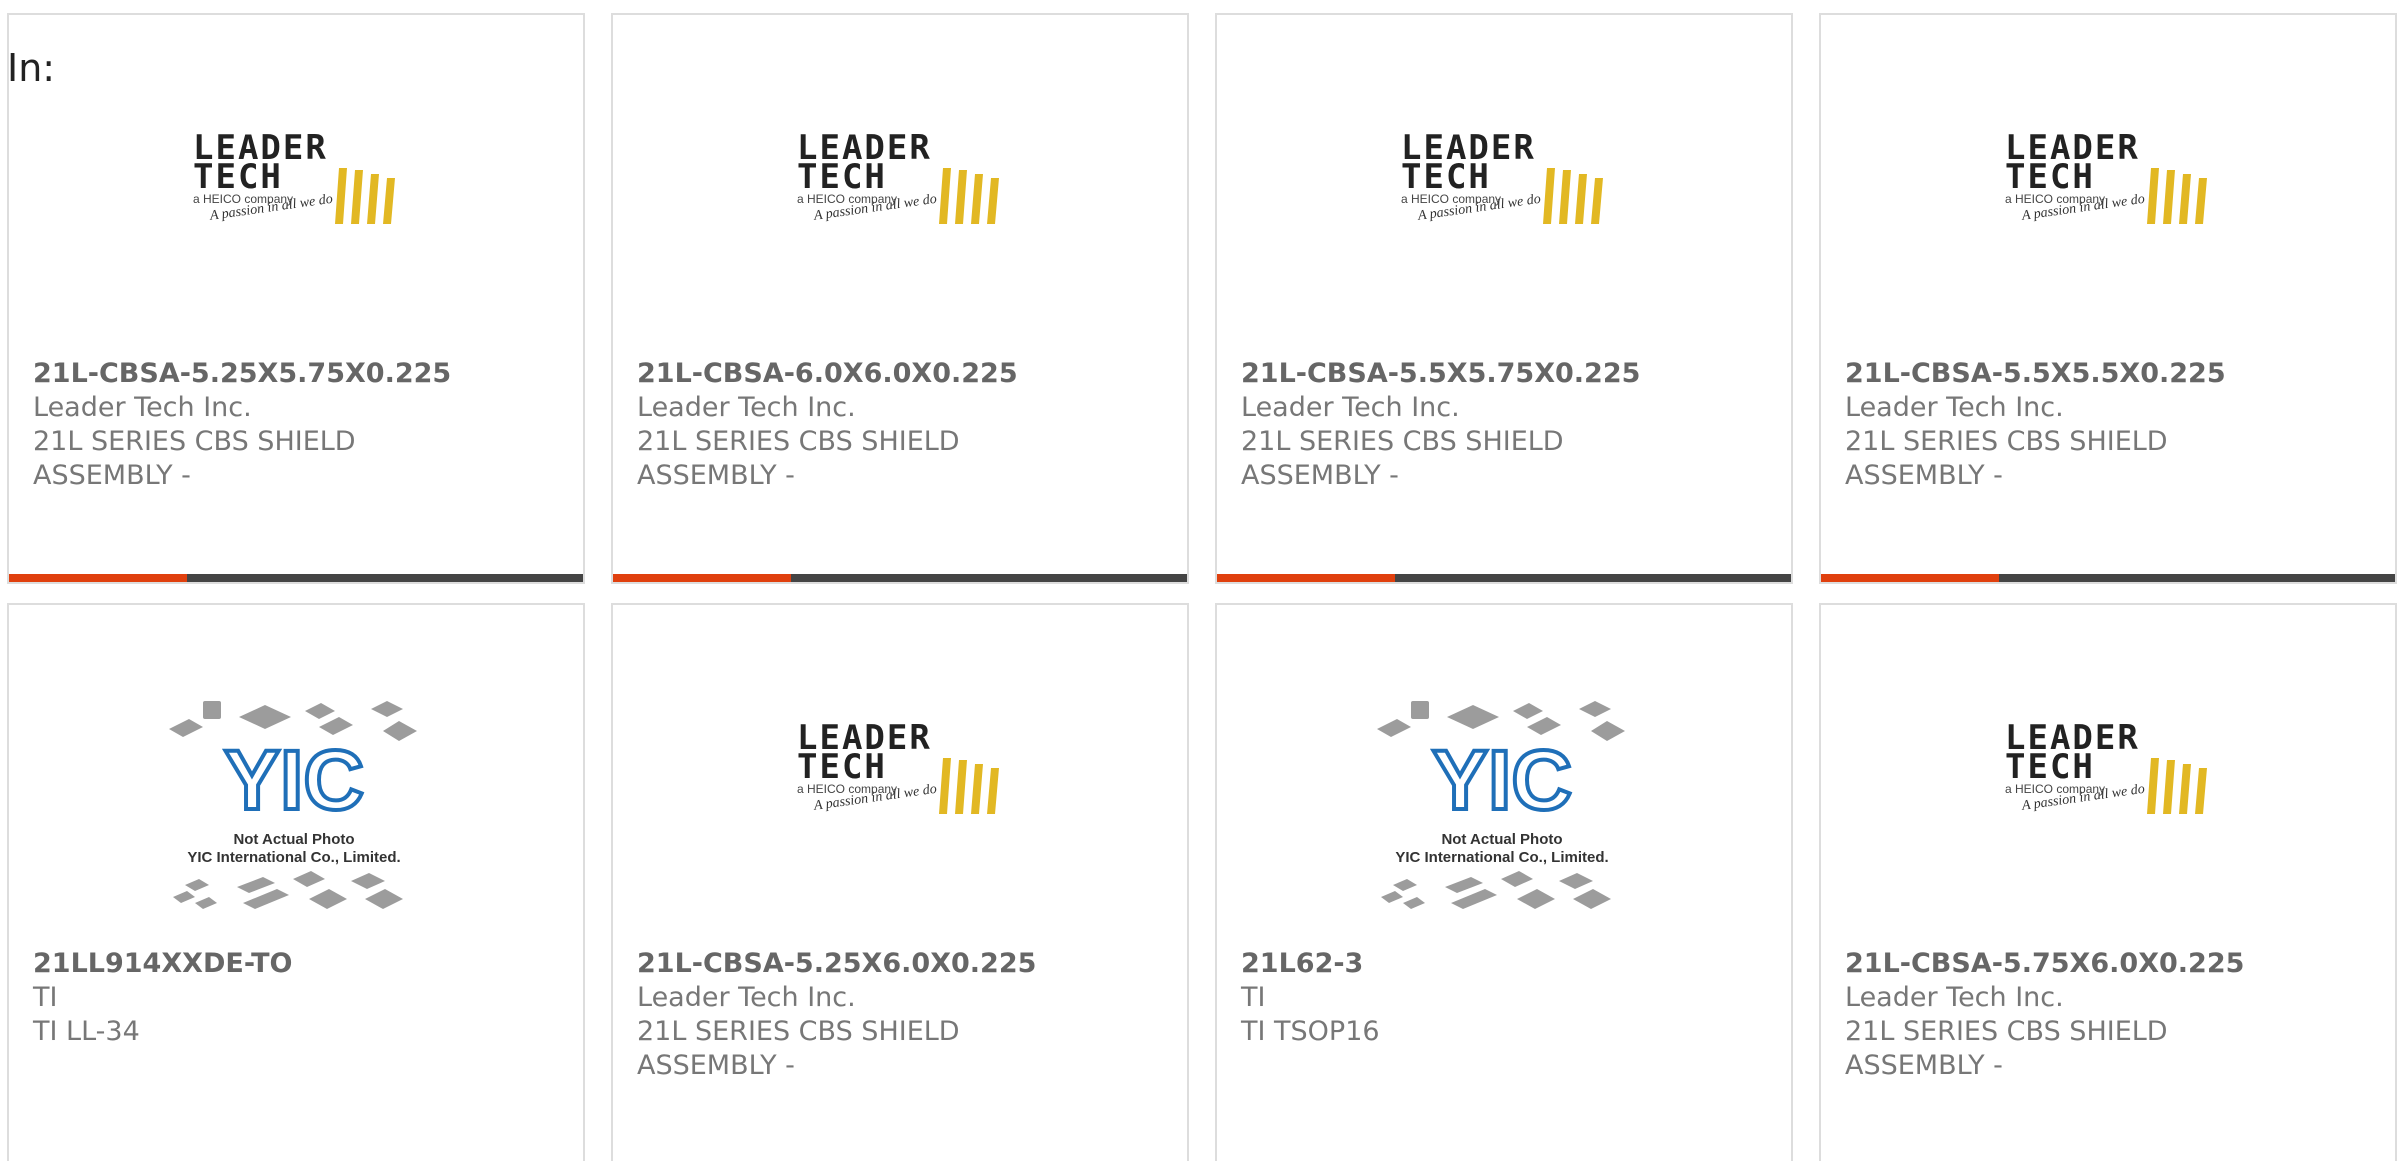 Image resolution: width=2400 pixels, height=1161 pixels. Describe the element at coordinates (298, 998) in the screenshot. I see `product-info: 21LL914XXDE-TO TI TI LL-34` at that location.